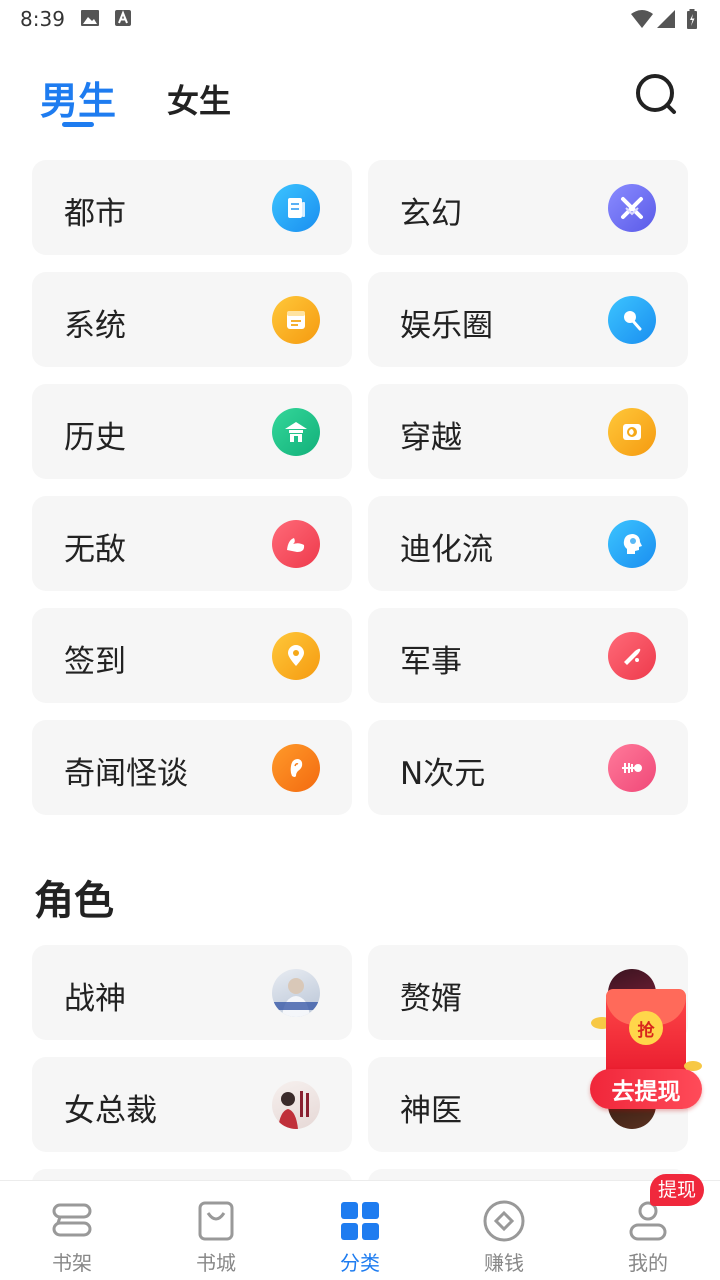 This screenshot has width=720, height=1280. I want to click on role-label: 赘婿, so click(431, 999).